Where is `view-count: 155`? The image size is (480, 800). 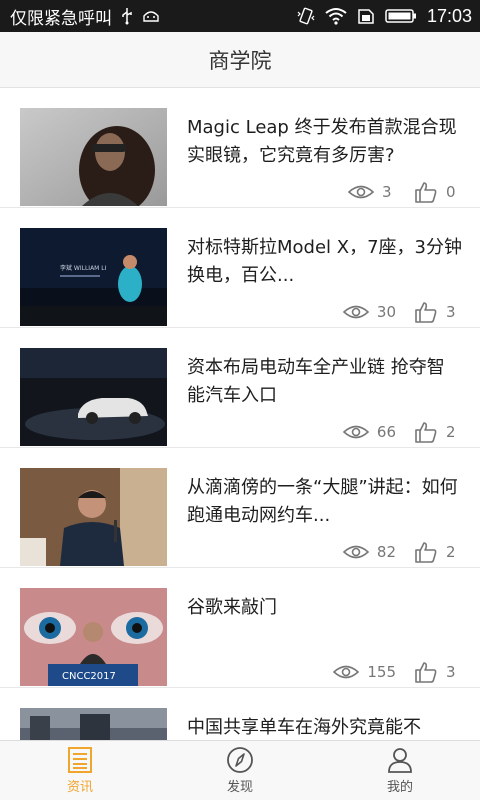 view-count: 155 is located at coordinates (381, 672).